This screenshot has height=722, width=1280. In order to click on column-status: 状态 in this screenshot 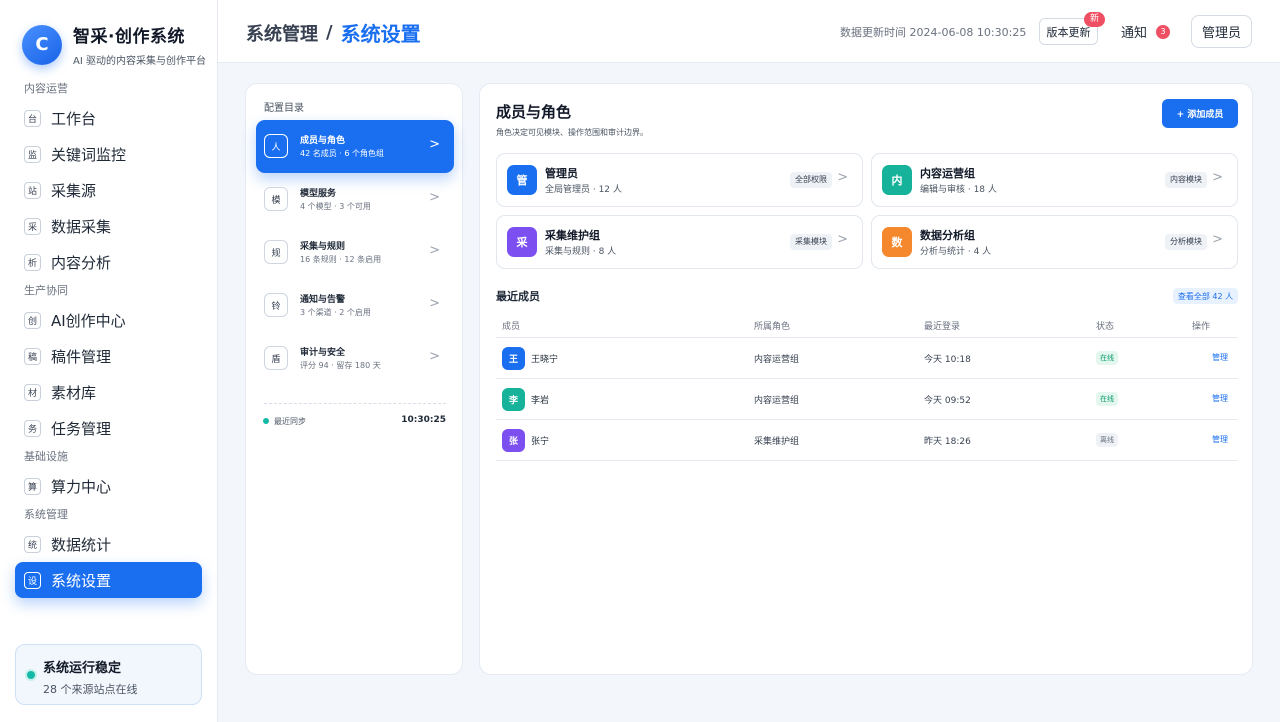, I will do `click(1105, 327)`.